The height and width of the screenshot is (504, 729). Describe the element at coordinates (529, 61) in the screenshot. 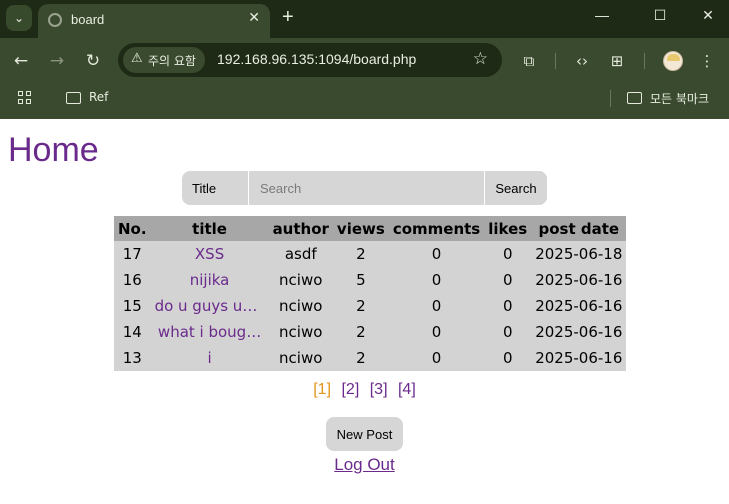

I see `extensions-icon: ⧉` at that location.